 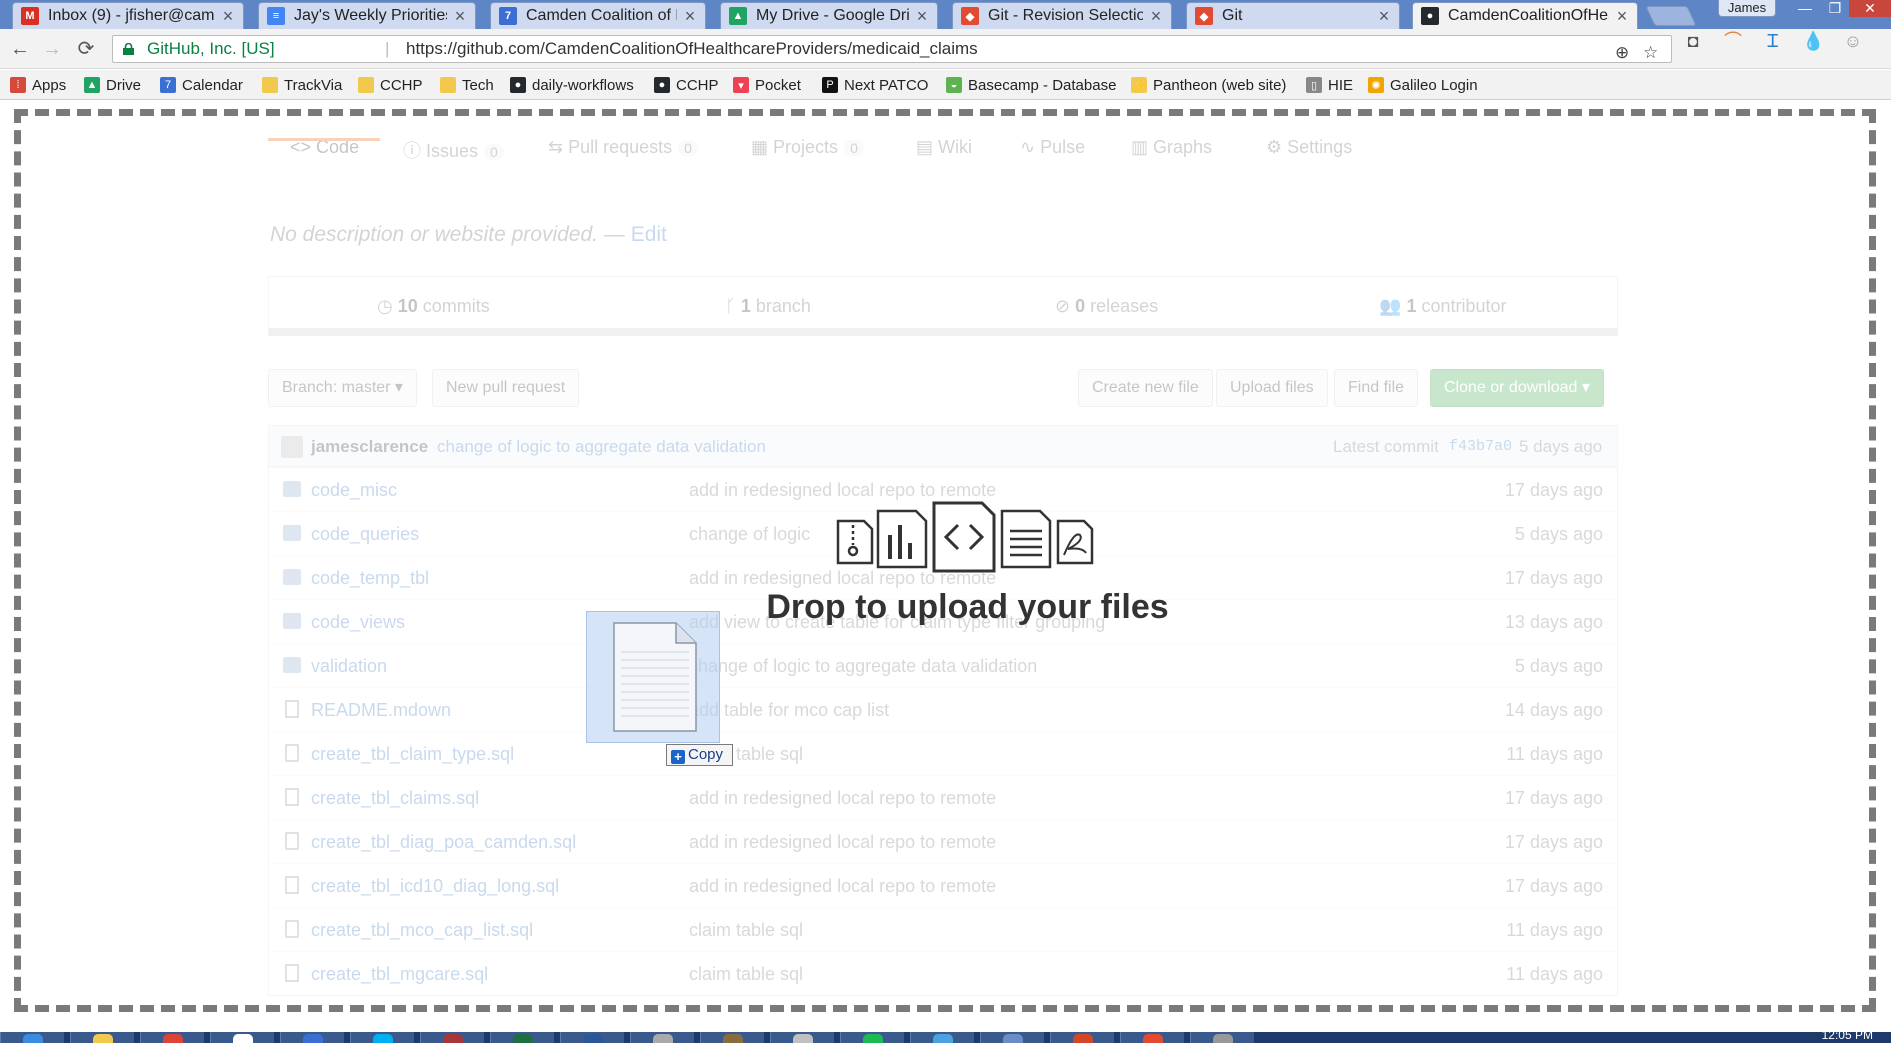 I want to click on pocket-icon: ◘, so click(x=1693, y=41).